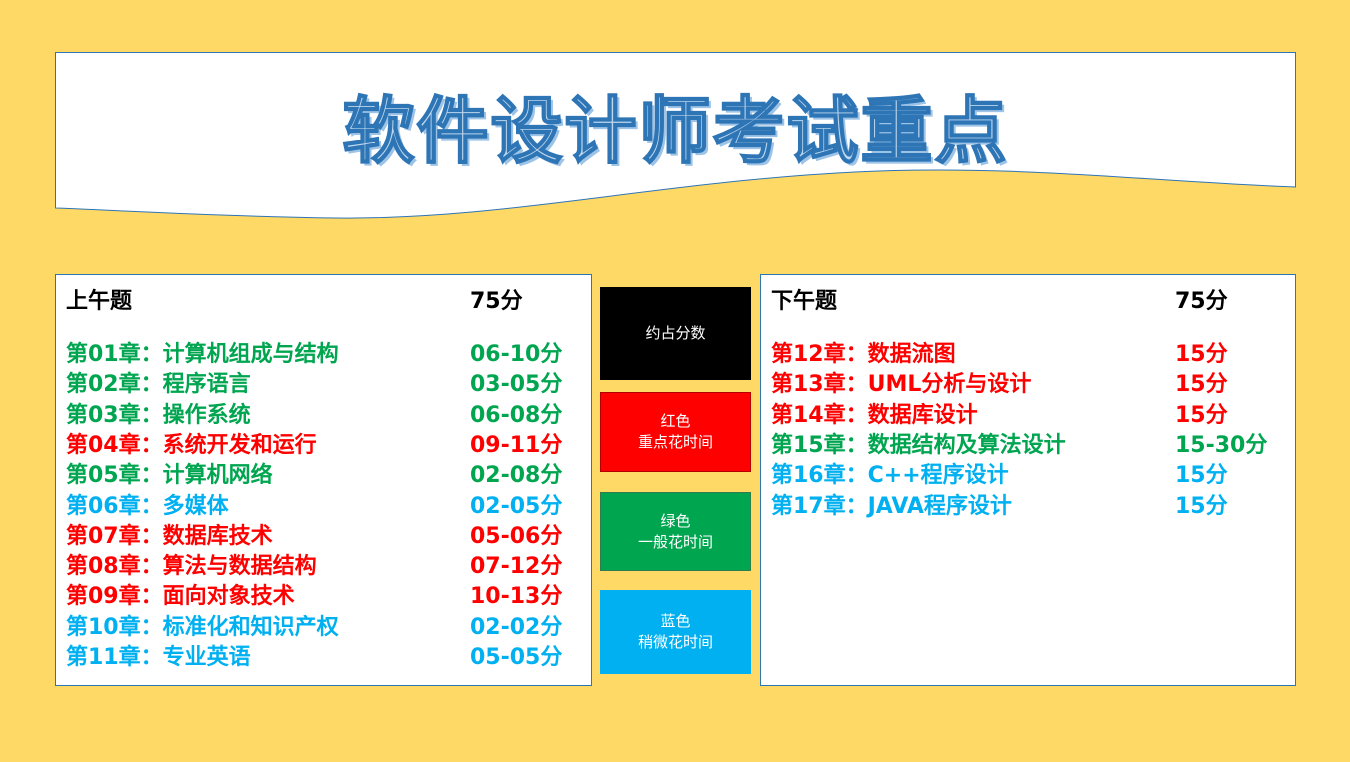 The image size is (1350, 762). I want to click on chapter-name: 第10章：标准化和知识产权, so click(202, 627).